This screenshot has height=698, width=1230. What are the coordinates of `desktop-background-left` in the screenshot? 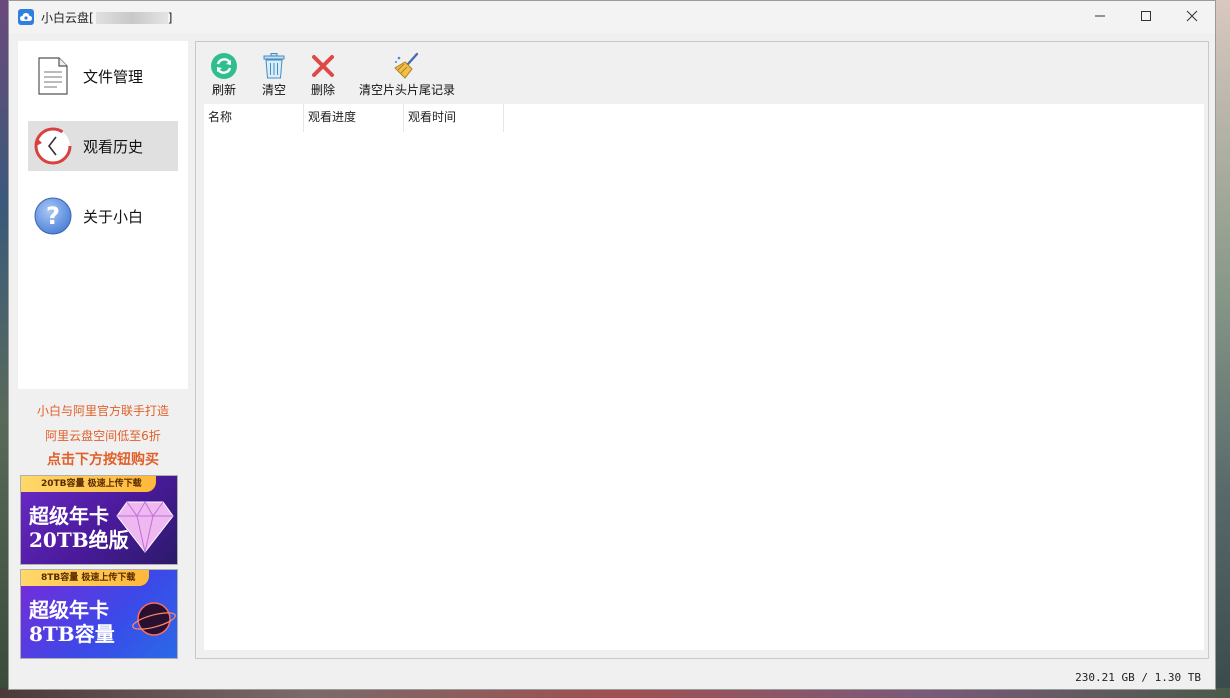 It's located at (4, 349).